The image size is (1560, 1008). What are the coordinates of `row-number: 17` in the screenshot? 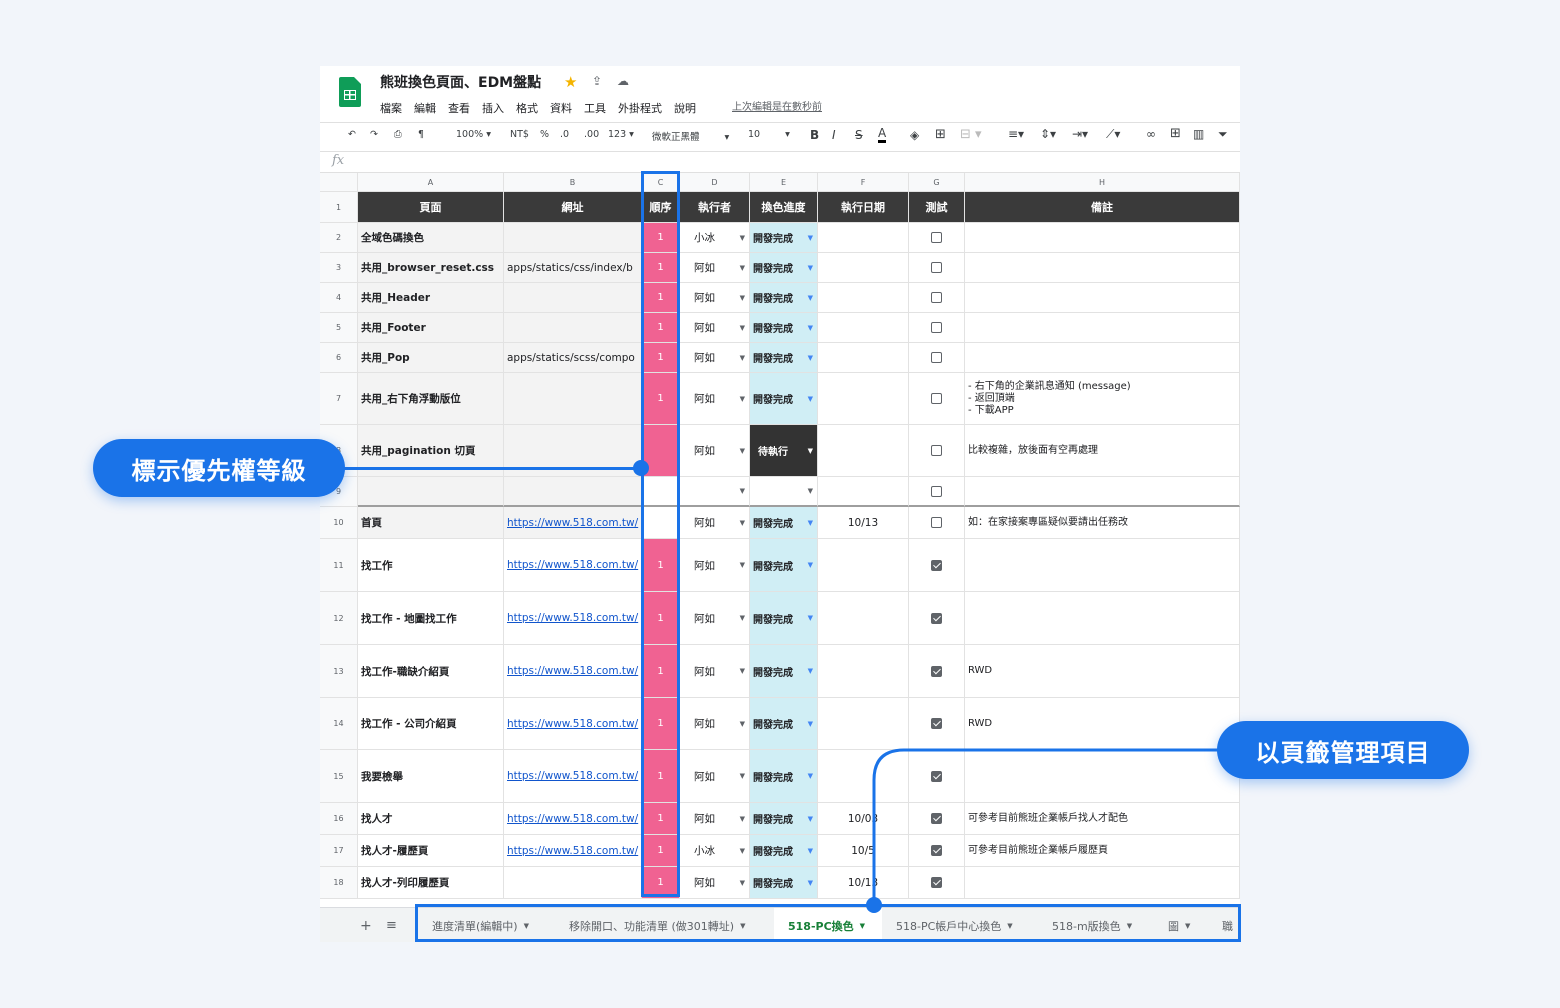 It's located at (339, 851).